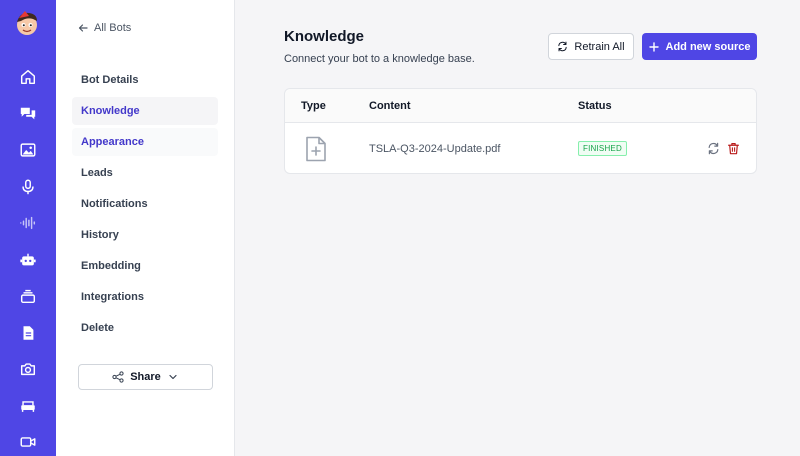  Describe the element at coordinates (145, 235) in the screenshot. I see `nav-item-history: History` at that location.